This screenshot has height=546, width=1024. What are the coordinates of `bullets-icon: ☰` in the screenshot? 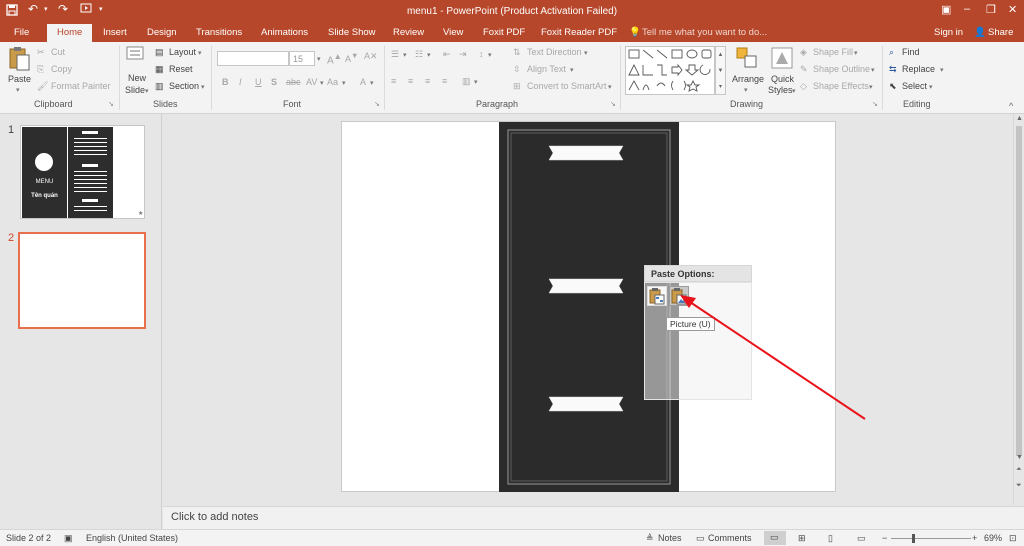 It's located at (395, 54).